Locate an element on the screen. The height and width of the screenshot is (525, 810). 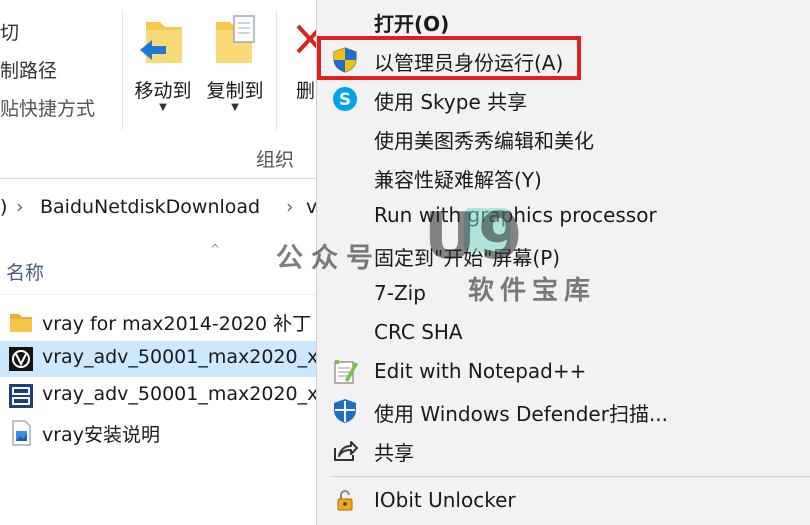
menu-item-label: 兼容性疑难解答(Y) is located at coordinates (458, 180).